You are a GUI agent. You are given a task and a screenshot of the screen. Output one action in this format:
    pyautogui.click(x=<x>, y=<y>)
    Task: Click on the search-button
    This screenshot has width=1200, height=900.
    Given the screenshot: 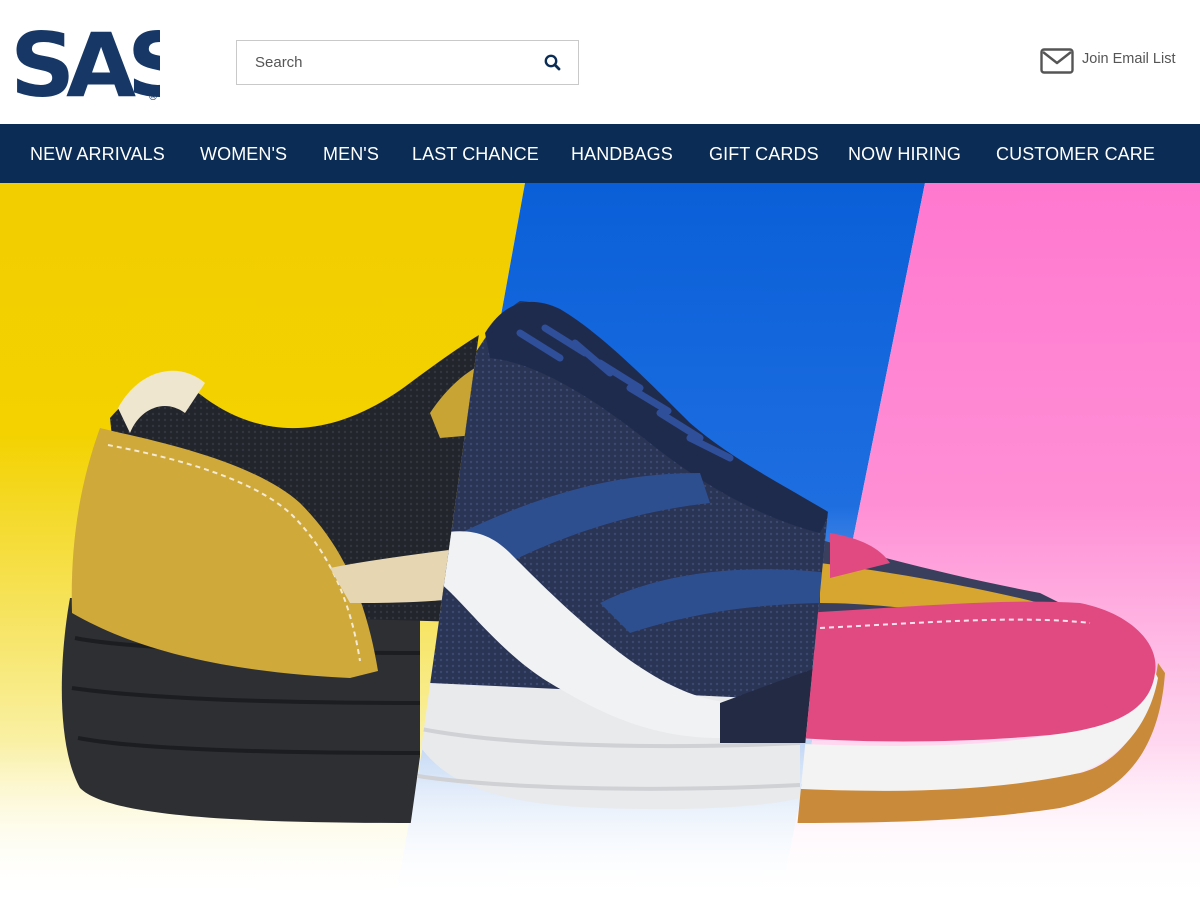 What is the action you would take?
    pyautogui.click(x=553, y=63)
    